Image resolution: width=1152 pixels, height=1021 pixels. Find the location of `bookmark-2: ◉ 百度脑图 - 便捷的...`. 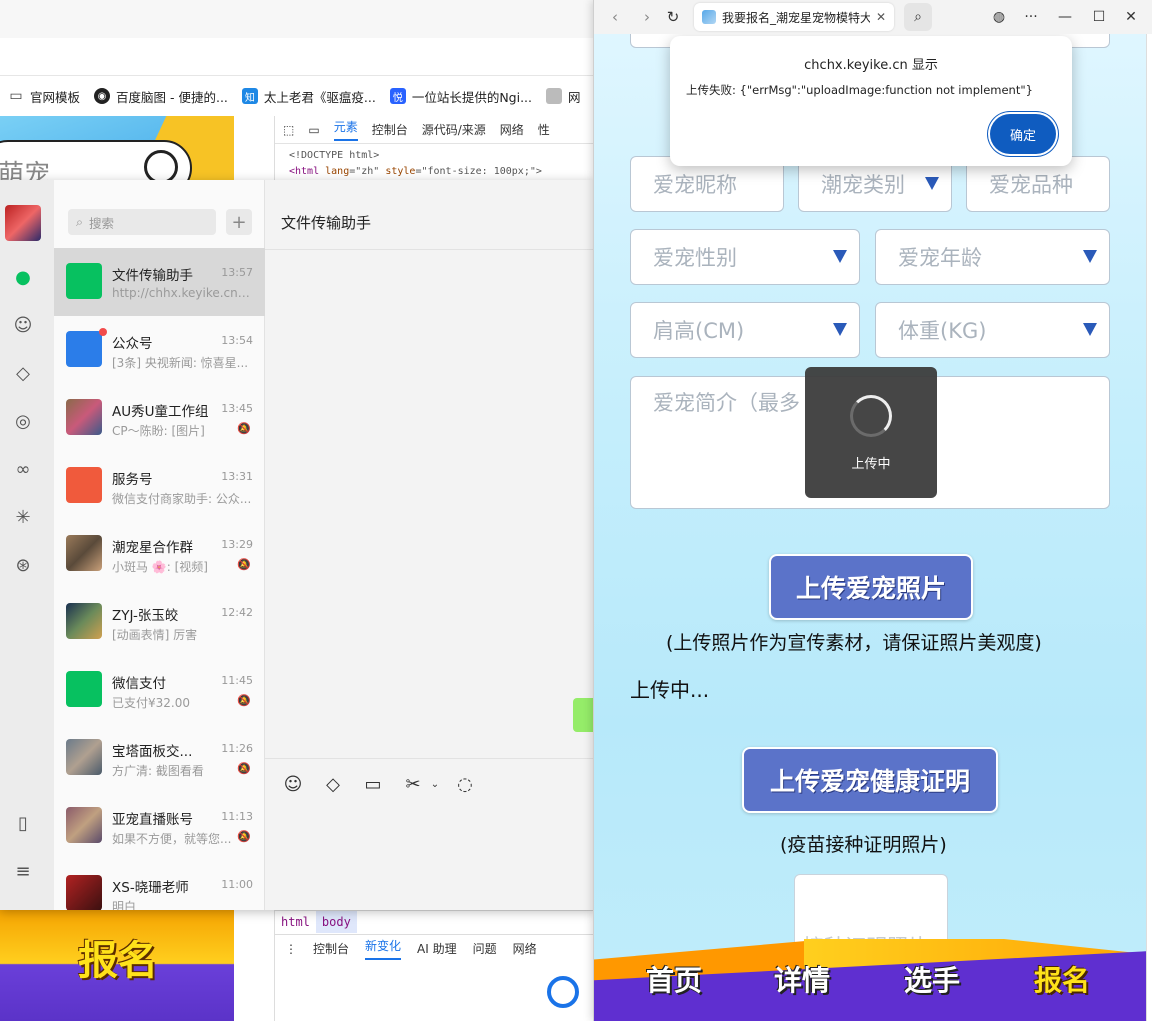

bookmark-2: ◉ 百度脑图 - 便捷的... is located at coordinates (161, 96).